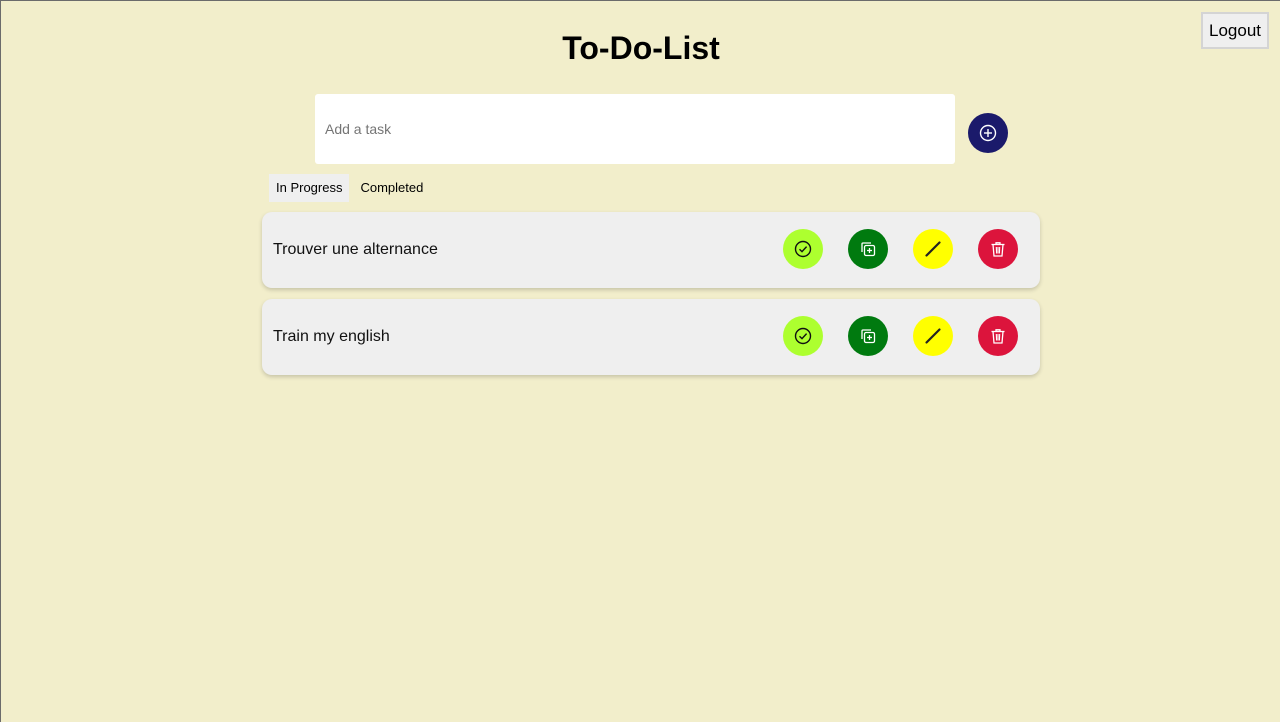 The image size is (1280, 722). Describe the element at coordinates (355, 249) in the screenshot. I see `task-text: Trouver une alternance` at that location.